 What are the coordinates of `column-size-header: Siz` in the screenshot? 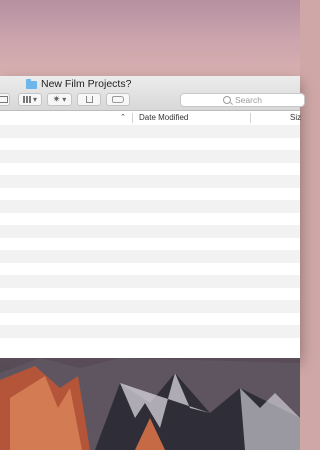 It's located at (295, 117).